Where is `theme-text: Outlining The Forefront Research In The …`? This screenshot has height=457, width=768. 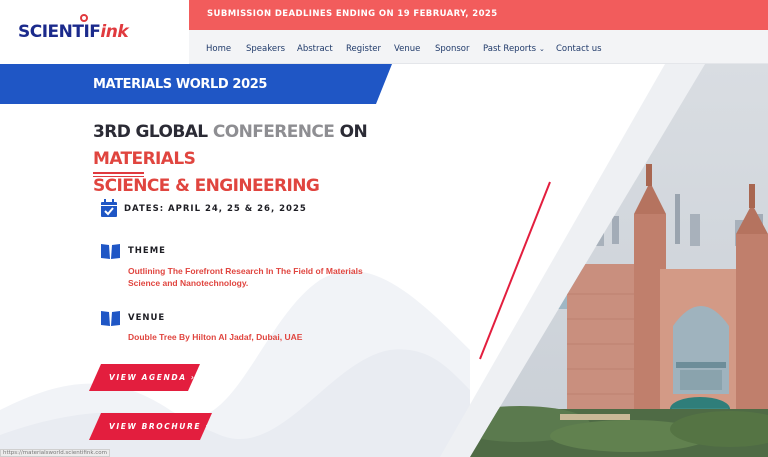
theme-text: Outlining The Forefront Research In The … is located at coordinates (245, 277).